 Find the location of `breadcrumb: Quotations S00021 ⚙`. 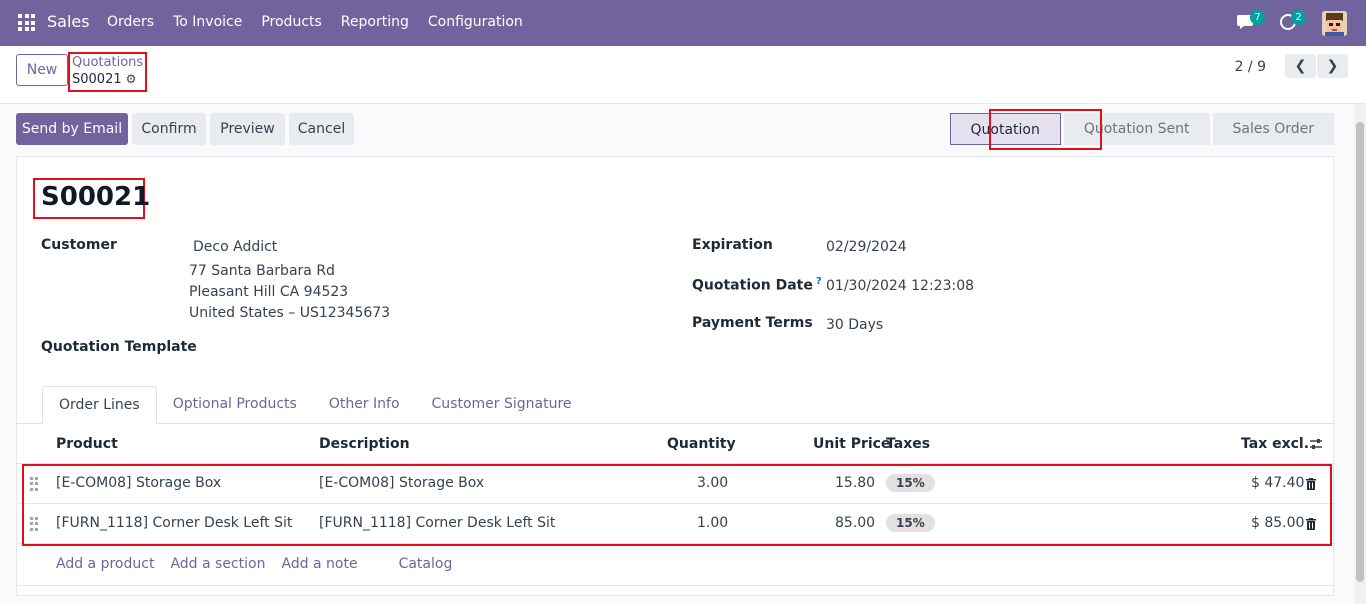

breadcrumb: Quotations S00021 ⚙ is located at coordinates (107, 72).